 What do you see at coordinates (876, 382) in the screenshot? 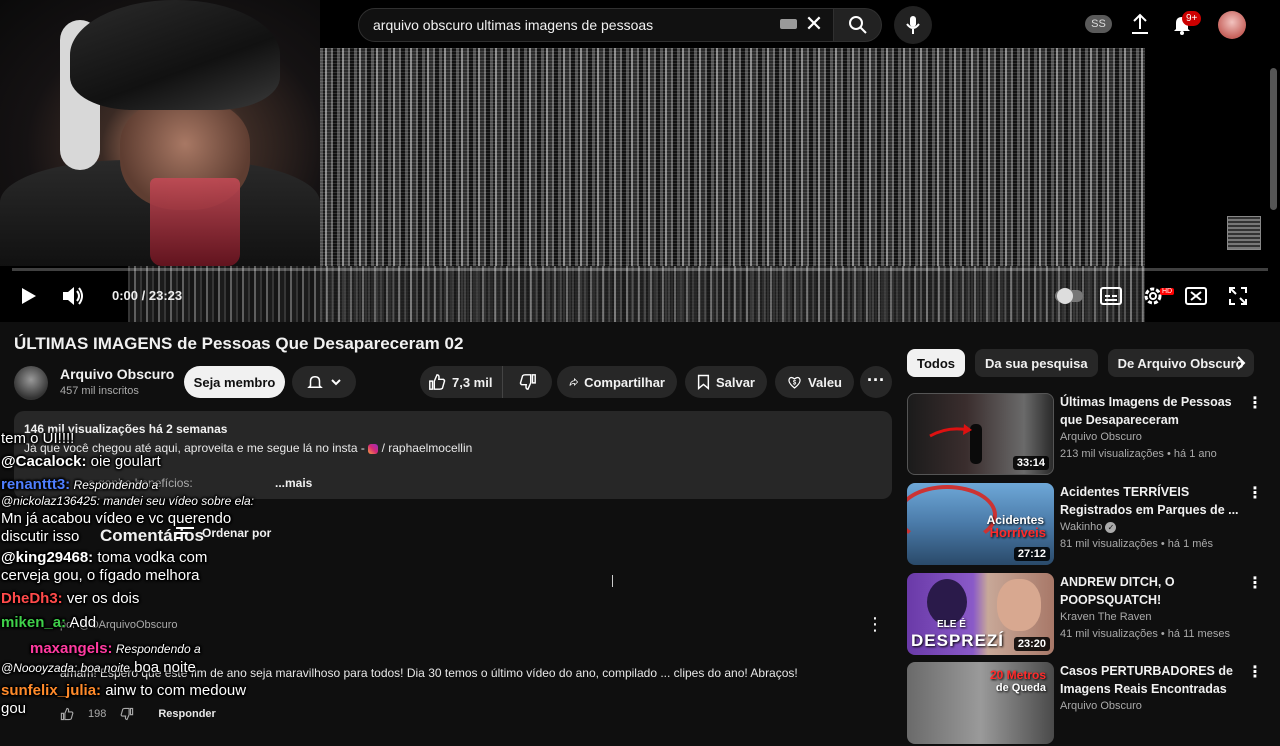
I see `more-actions-button: ···` at bounding box center [876, 382].